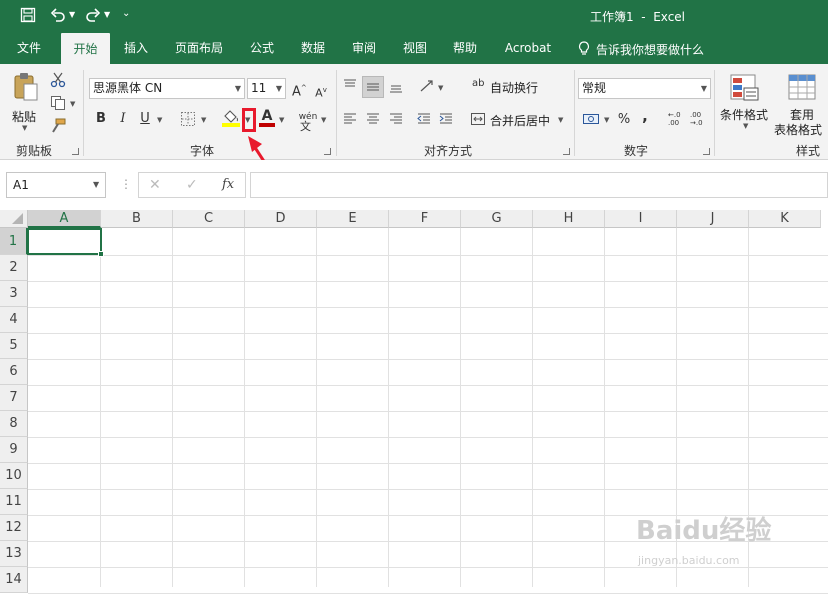  What do you see at coordinates (159, 120) in the screenshot?
I see `underline-dropdown-icon: ▼` at bounding box center [159, 120].